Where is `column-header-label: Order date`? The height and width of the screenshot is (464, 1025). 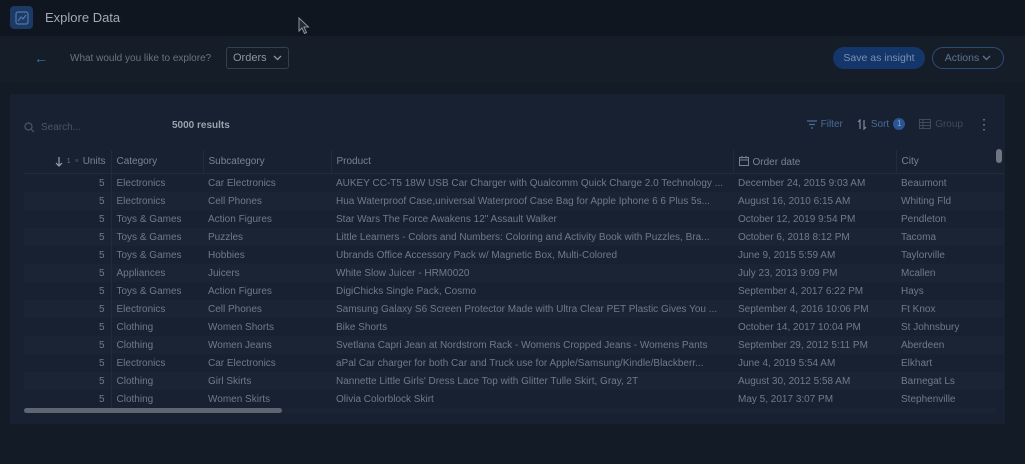 column-header-label: Order date is located at coordinates (776, 162).